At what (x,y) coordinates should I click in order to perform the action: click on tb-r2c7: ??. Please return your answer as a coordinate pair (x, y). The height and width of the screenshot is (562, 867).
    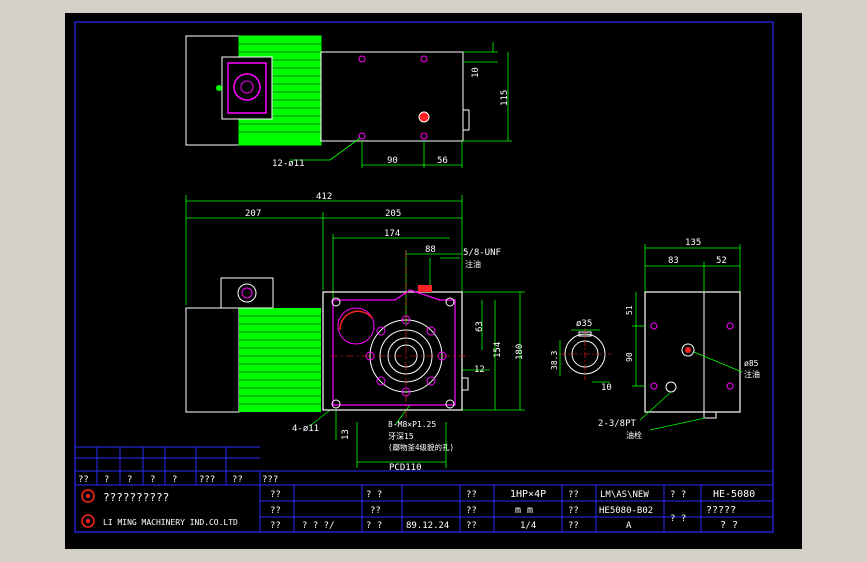
    Looking at the image, I should click on (573, 511).